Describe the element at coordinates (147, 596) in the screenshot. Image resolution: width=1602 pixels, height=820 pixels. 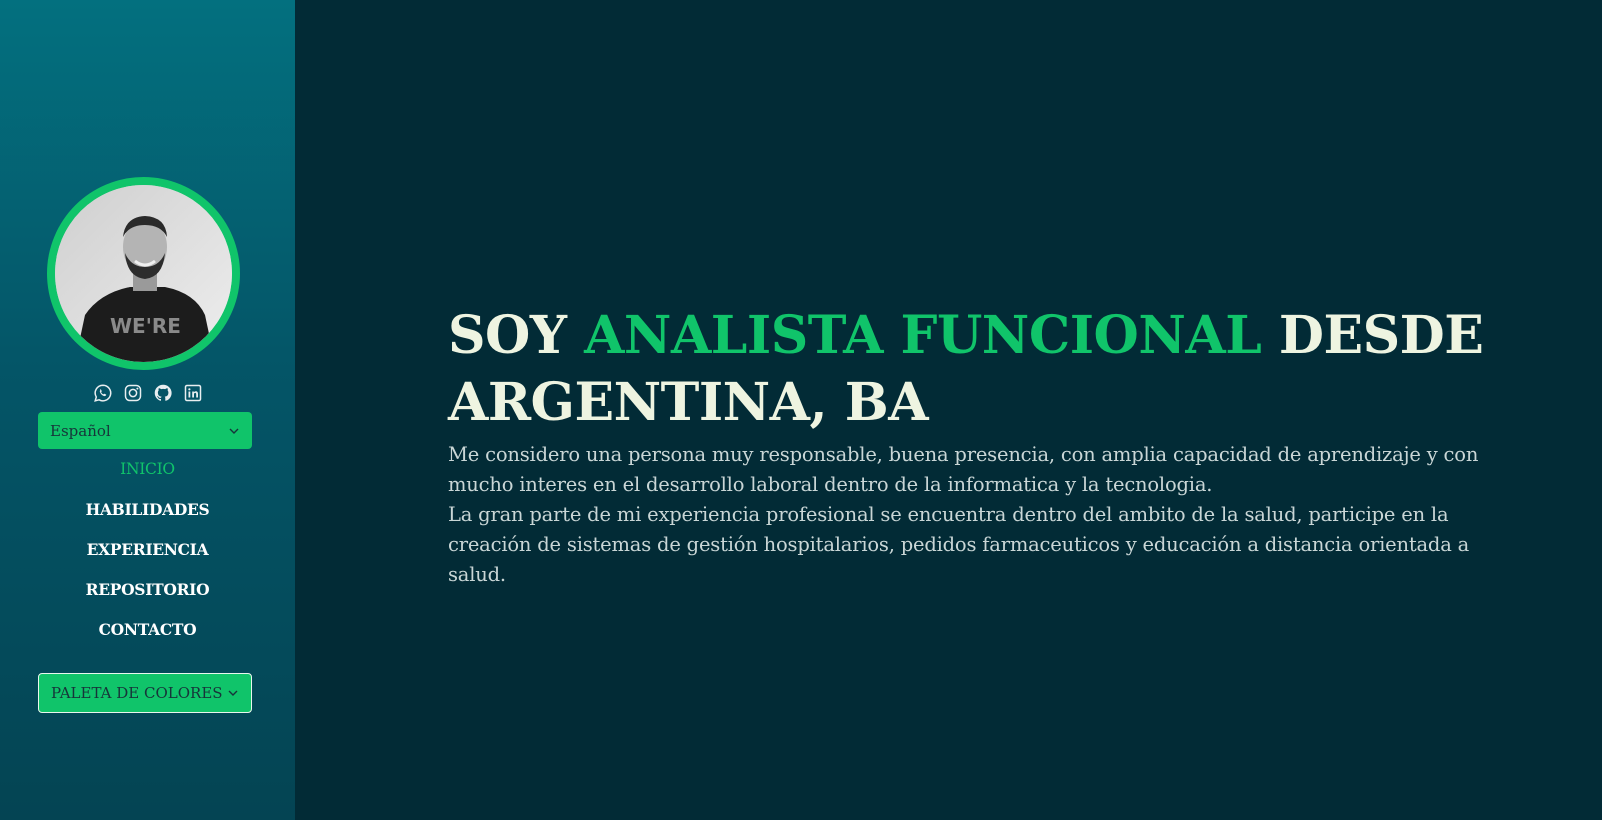
I see `nav-item-repositorio: REPOSITORIO` at that location.